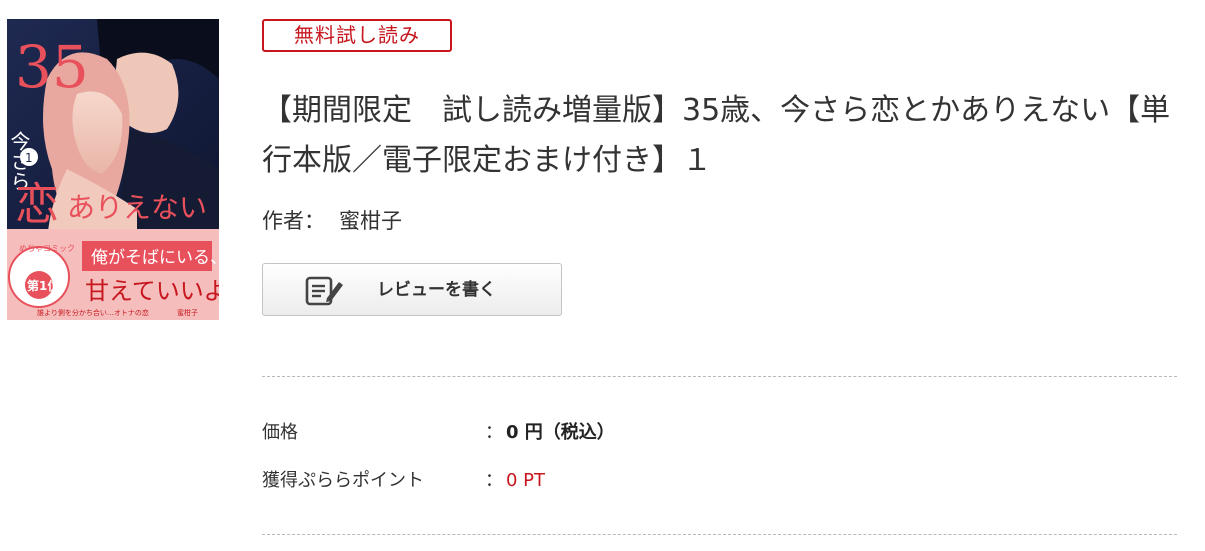  I want to click on svg-text: 甘えていいよ。, so click(152, 291).